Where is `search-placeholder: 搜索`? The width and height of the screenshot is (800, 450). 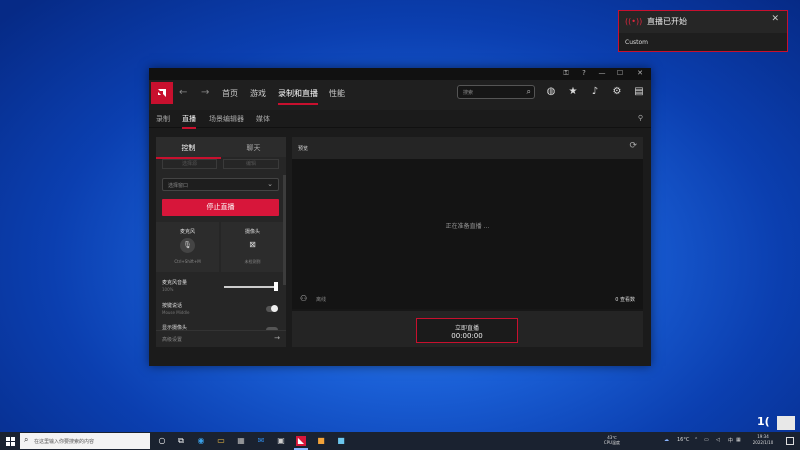
search-placeholder: 搜索 is located at coordinates (468, 93).